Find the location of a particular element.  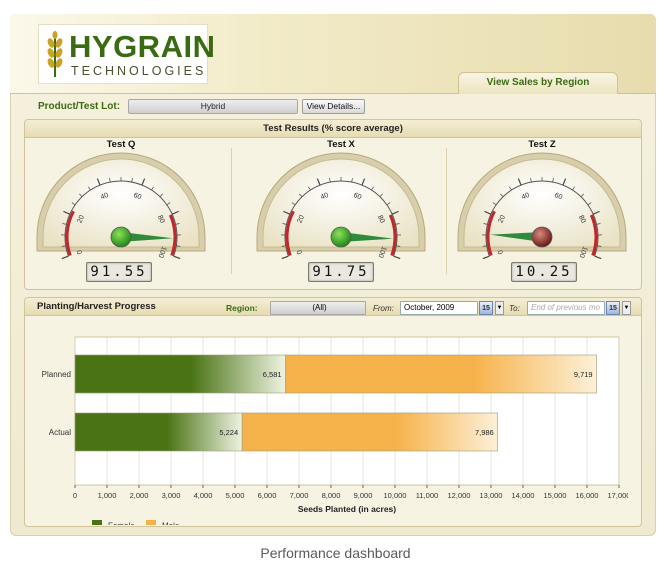

product-lot-label: Product/Test Lot: is located at coordinates (79, 106).